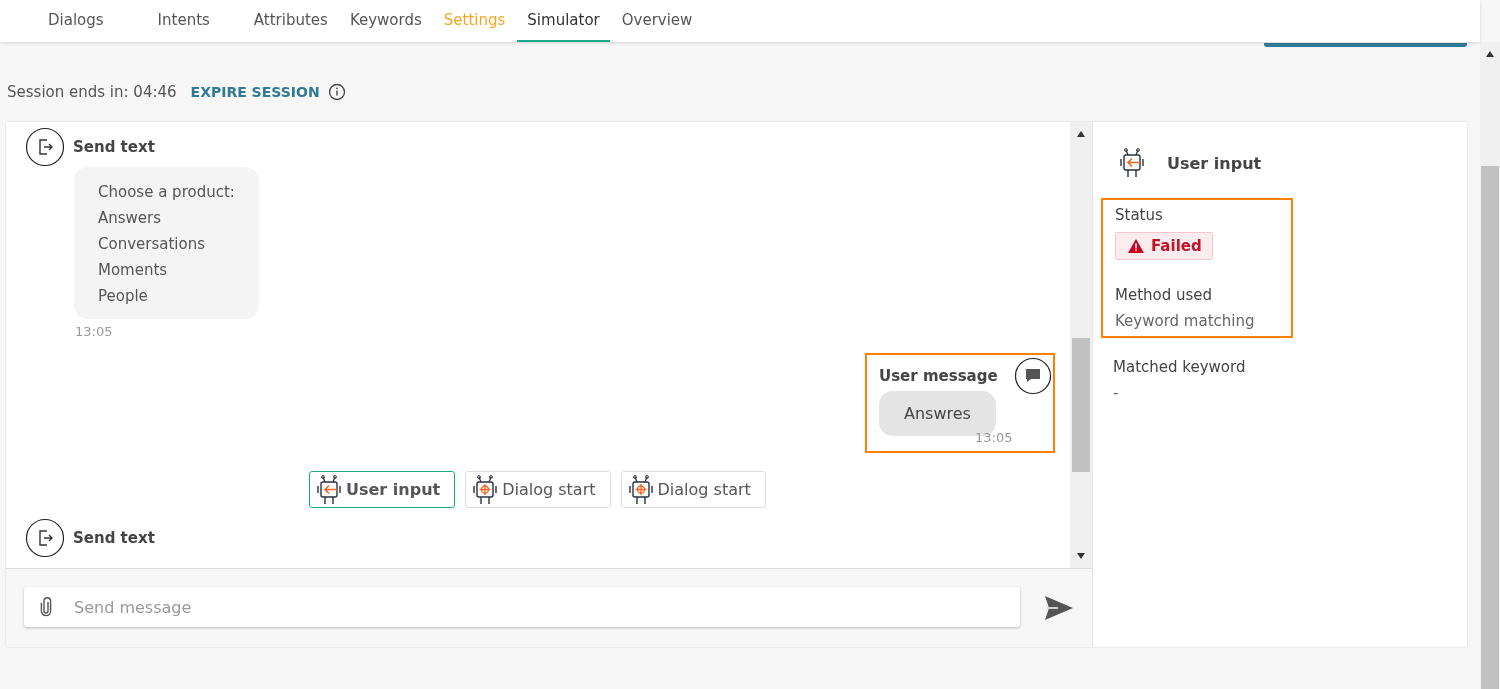  I want to click on session-timer: Session ends in: 04:46, so click(92, 92).